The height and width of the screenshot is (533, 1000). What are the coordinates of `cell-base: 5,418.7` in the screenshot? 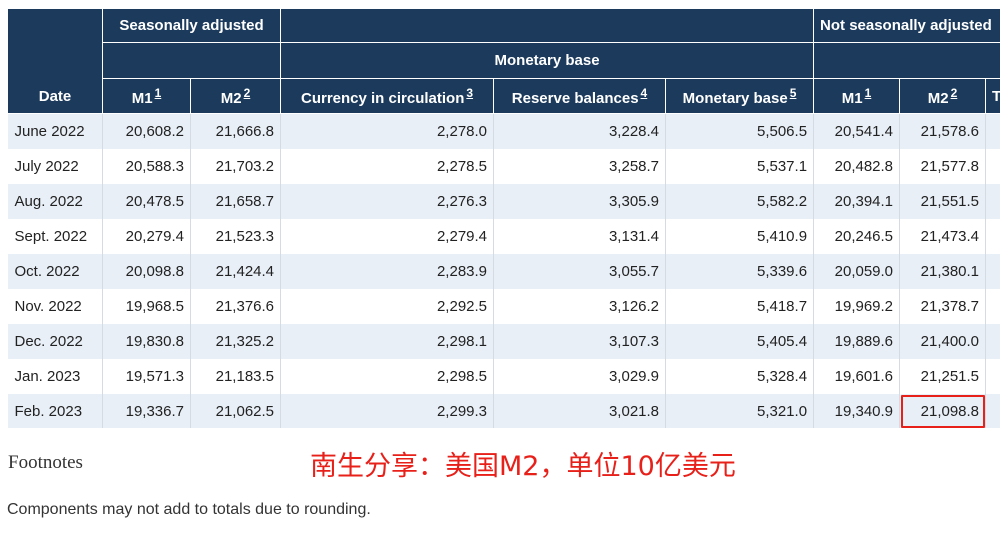 It's located at (740, 306).